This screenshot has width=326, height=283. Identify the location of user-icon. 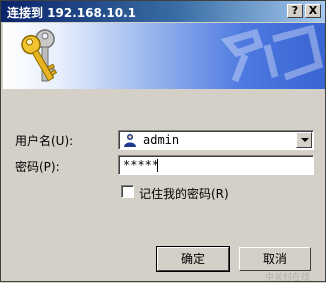
(130, 140).